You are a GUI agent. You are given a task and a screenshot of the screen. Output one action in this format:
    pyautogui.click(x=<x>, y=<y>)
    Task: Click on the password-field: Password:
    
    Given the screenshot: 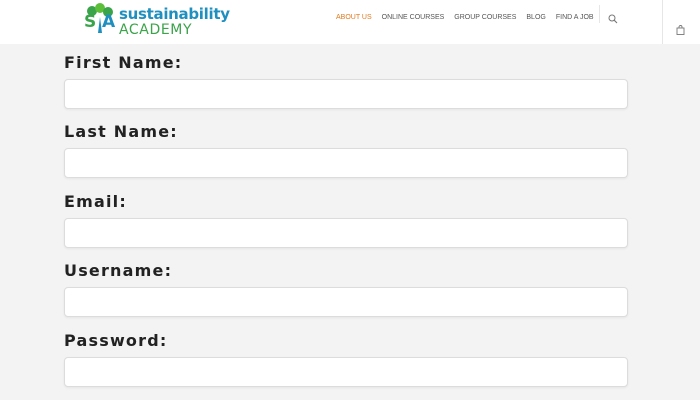 What is the action you would take?
    pyautogui.click(x=347, y=358)
    